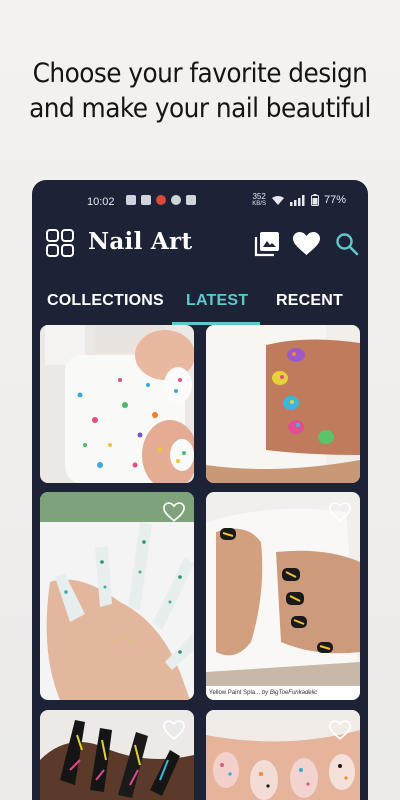 This screenshot has width=400, height=800. I want to click on search-icon, so click(346, 243).